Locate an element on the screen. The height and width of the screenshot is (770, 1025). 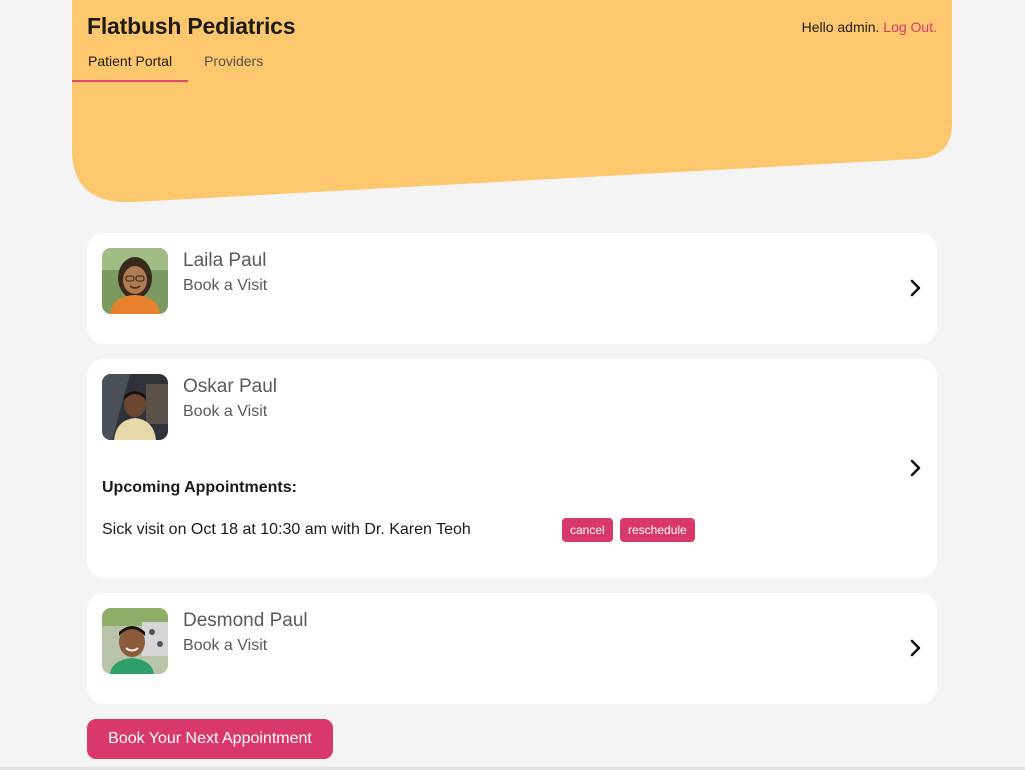
child-card-desmond: Desmond Paul Book a Visit is located at coordinates (512, 648).